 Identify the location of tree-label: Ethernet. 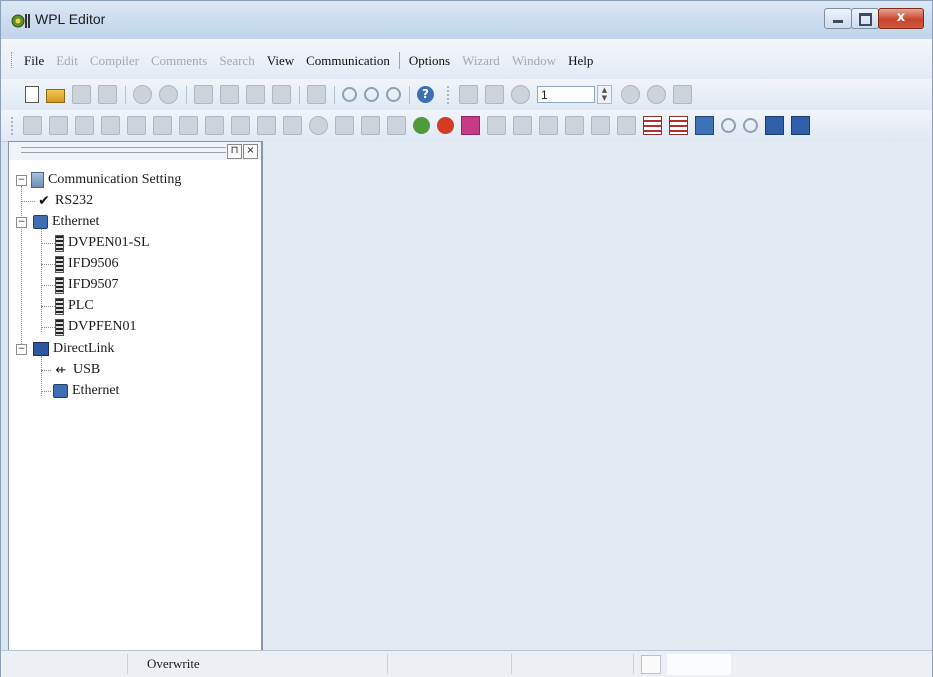
(96, 390).